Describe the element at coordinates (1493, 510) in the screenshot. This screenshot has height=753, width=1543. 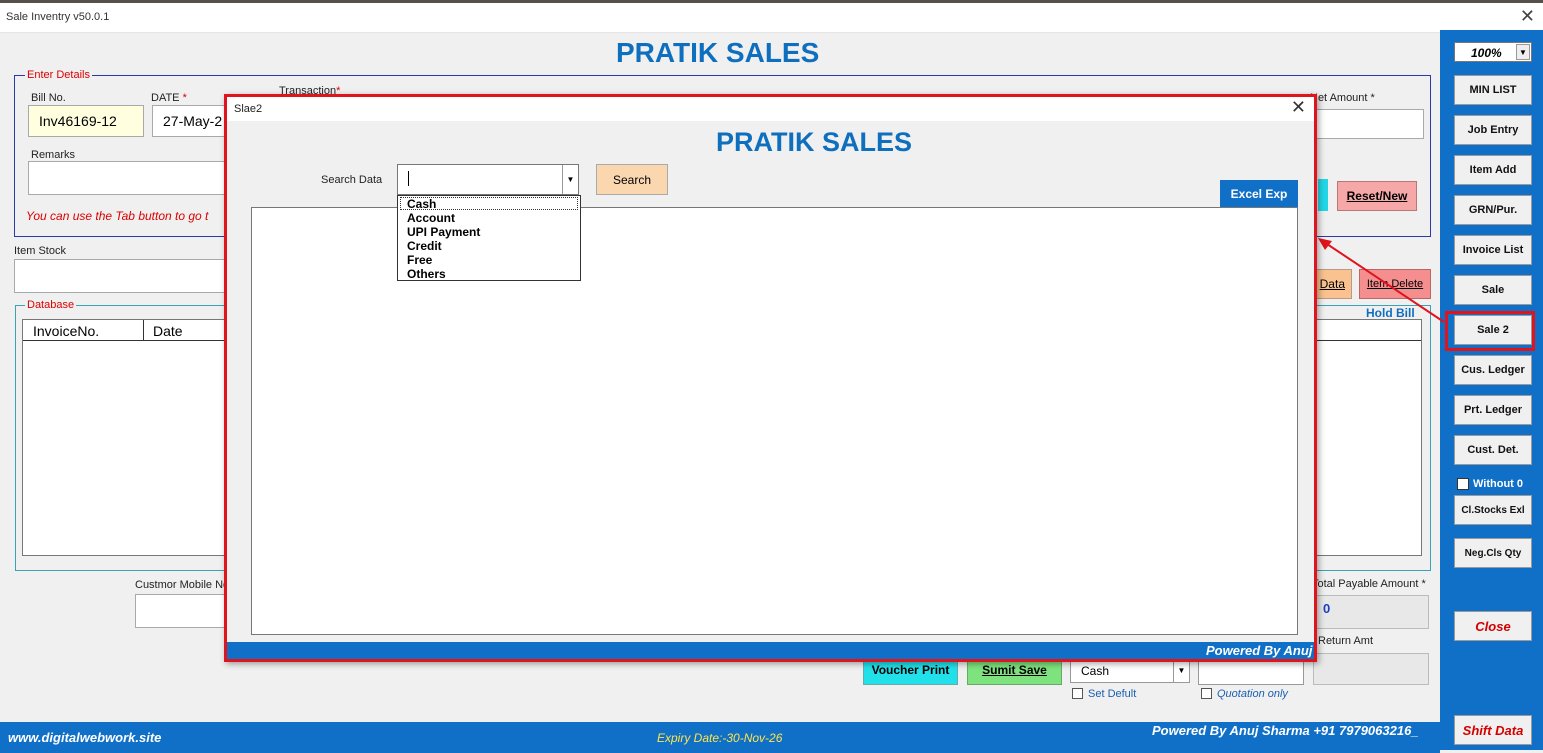
I see `cl-stocks-button: Cl.Stocks Exl` at that location.